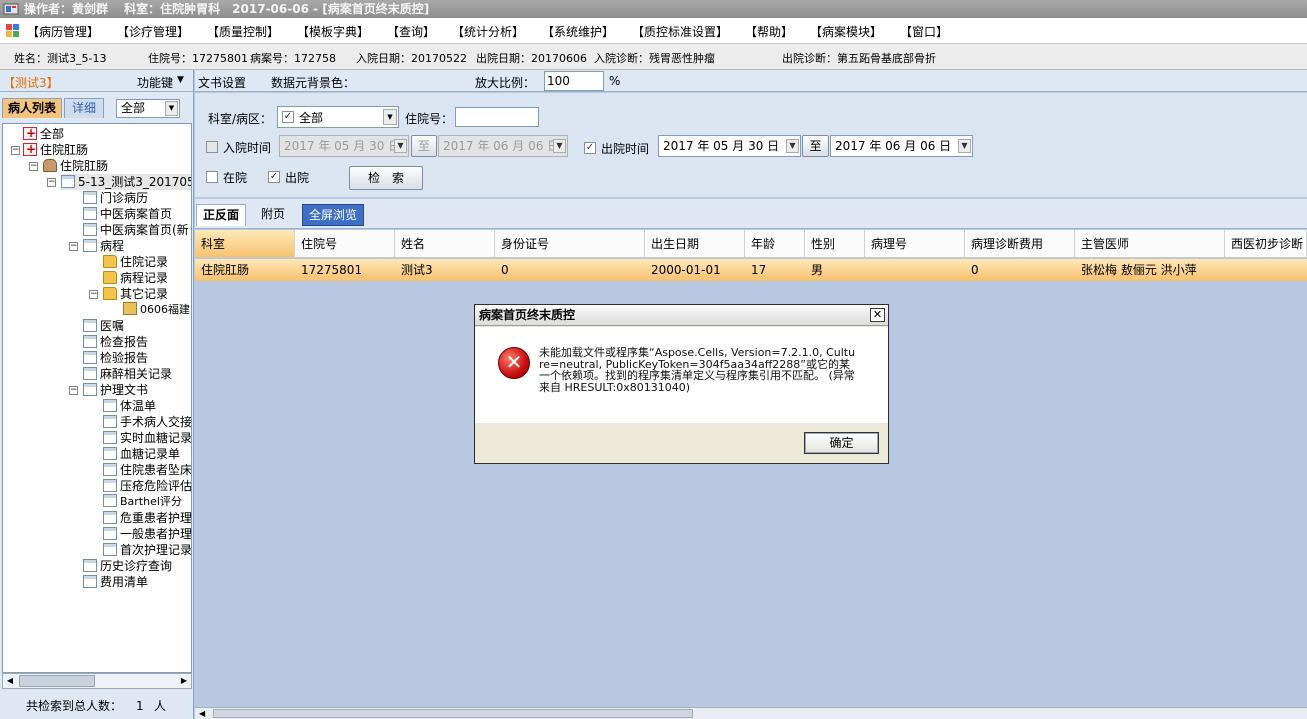 This screenshot has height=719, width=1307. I want to click on menu-app-icon, so click(13, 30).